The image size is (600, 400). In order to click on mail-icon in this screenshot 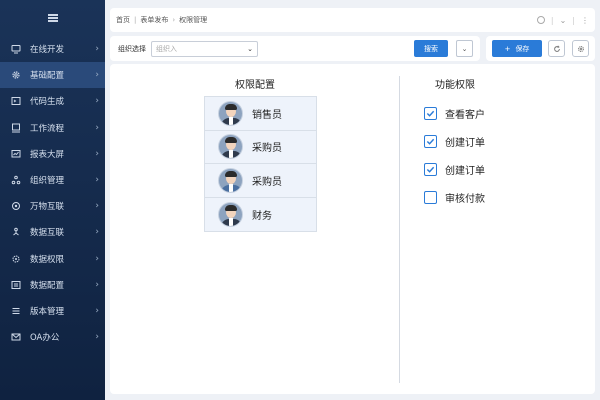, I will do `click(15, 337)`.